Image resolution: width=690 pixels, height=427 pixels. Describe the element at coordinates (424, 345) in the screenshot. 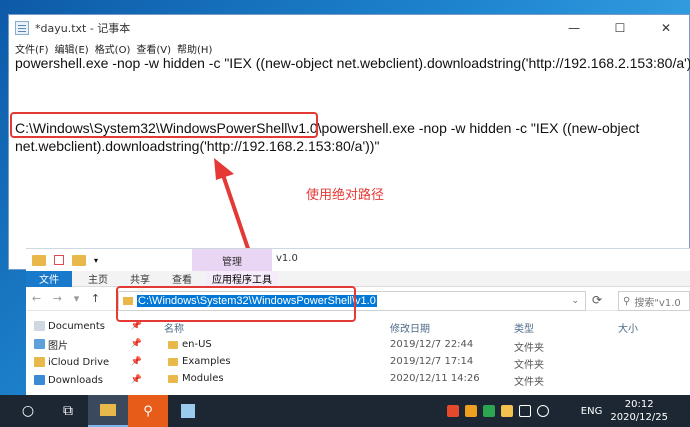

I see `table-row: en-US 2019/12/7 22:44 文件夹` at that location.